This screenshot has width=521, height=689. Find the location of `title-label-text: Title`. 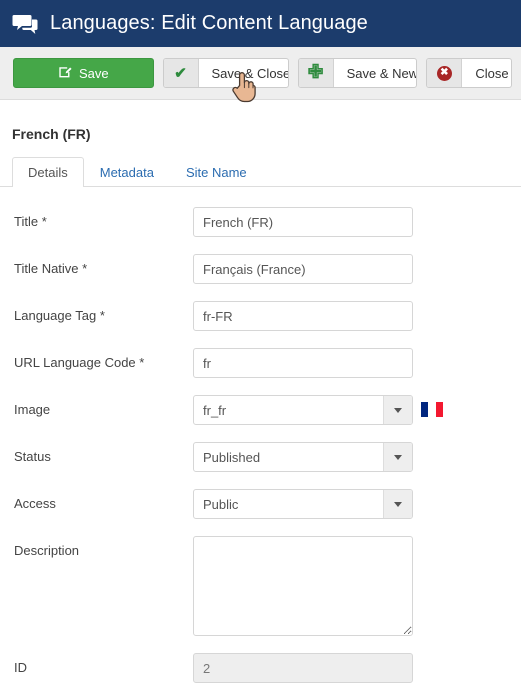

title-label-text: Title is located at coordinates (26, 221).